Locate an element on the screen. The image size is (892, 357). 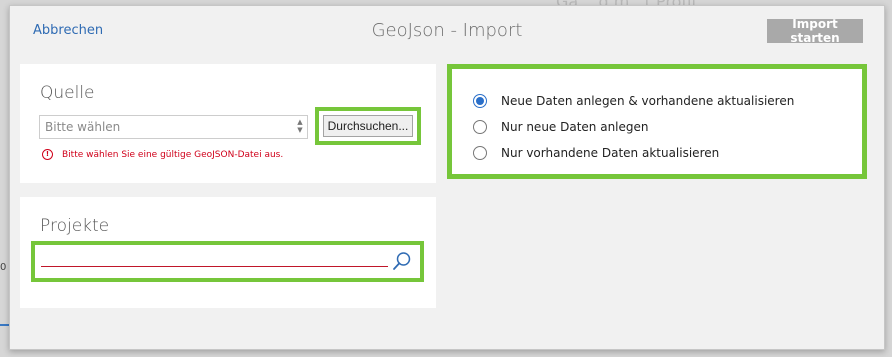
projects-card: Projekte is located at coordinates (228, 252).